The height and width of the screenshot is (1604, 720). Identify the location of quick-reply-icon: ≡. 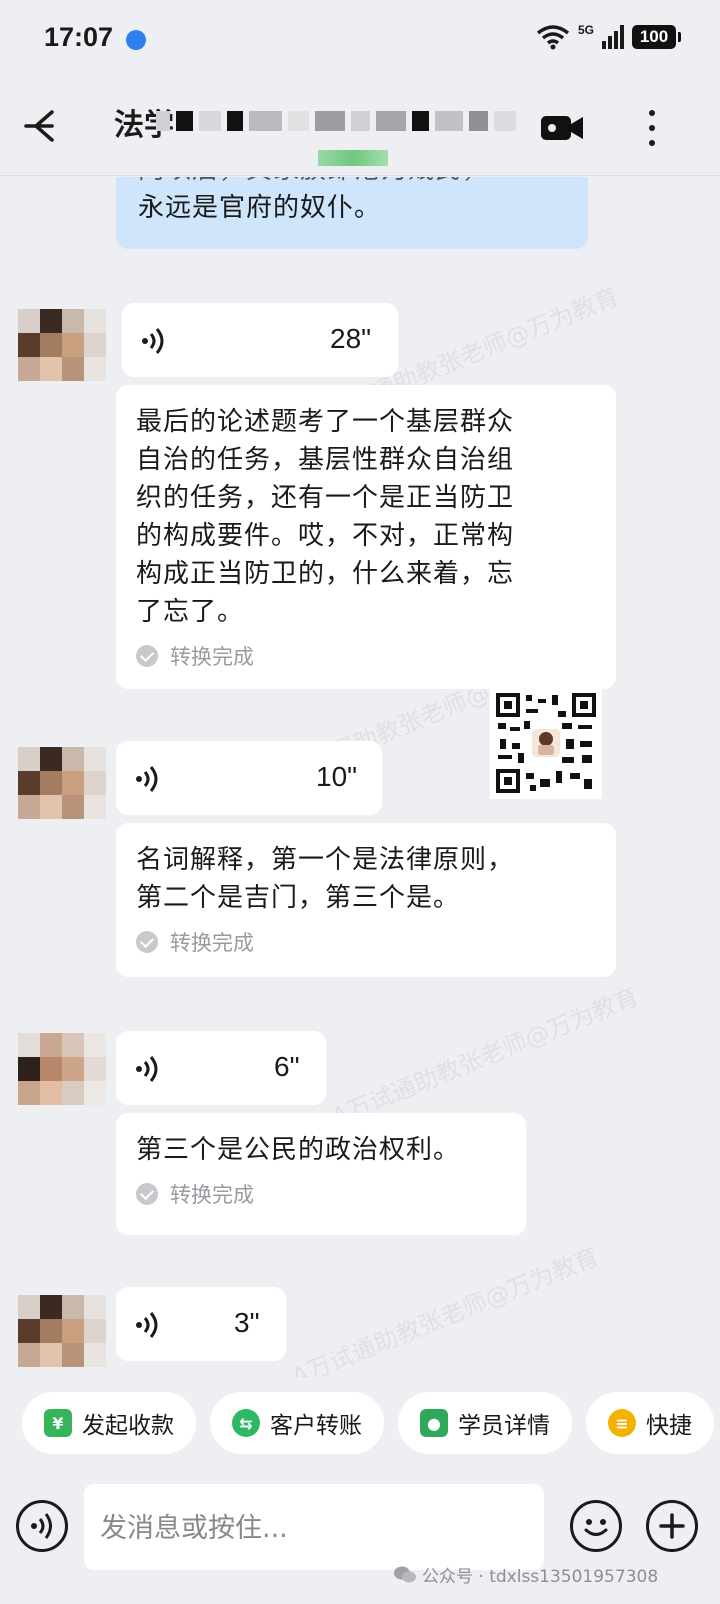
(622, 1423).